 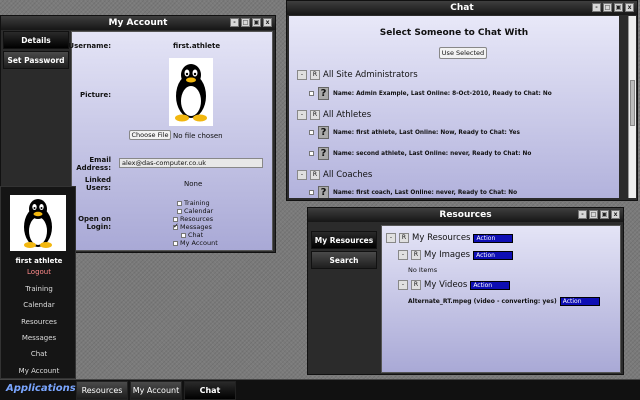 I want to click on details-button: Details, so click(x=36, y=40).